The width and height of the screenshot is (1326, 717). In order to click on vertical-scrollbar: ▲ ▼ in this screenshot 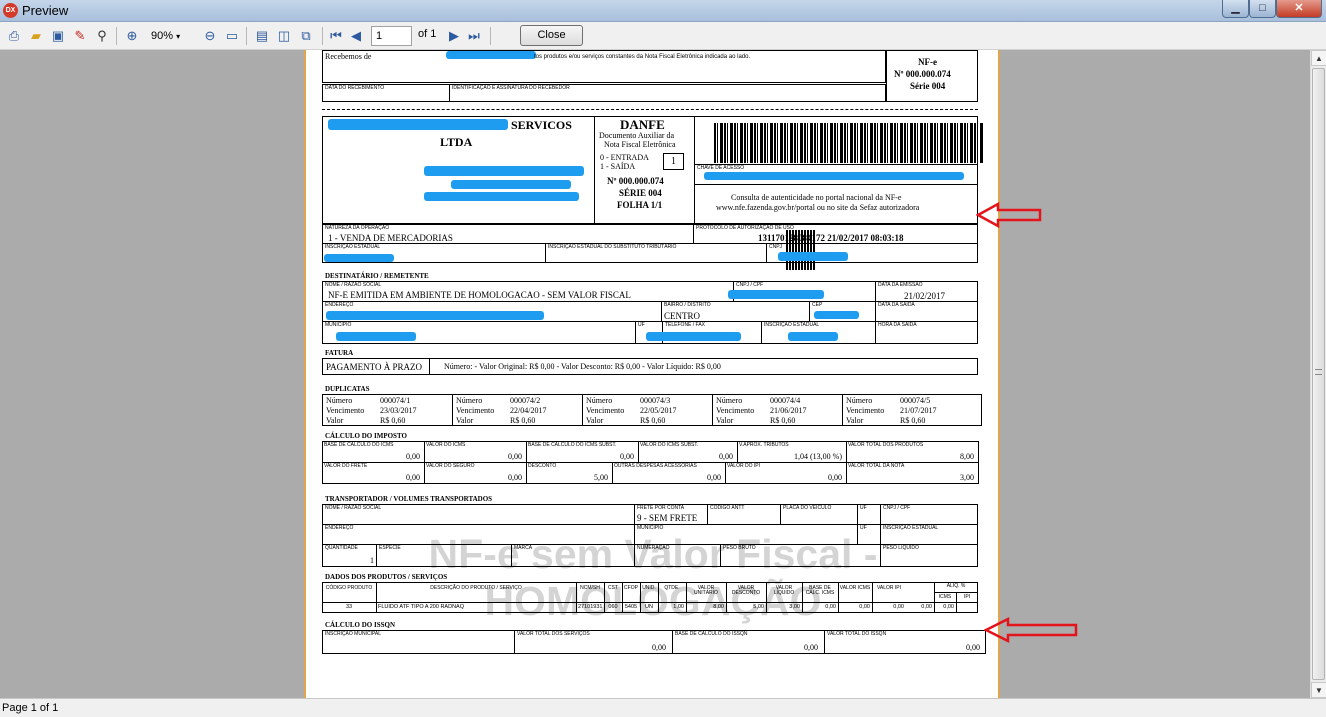, I will do `click(1318, 374)`.